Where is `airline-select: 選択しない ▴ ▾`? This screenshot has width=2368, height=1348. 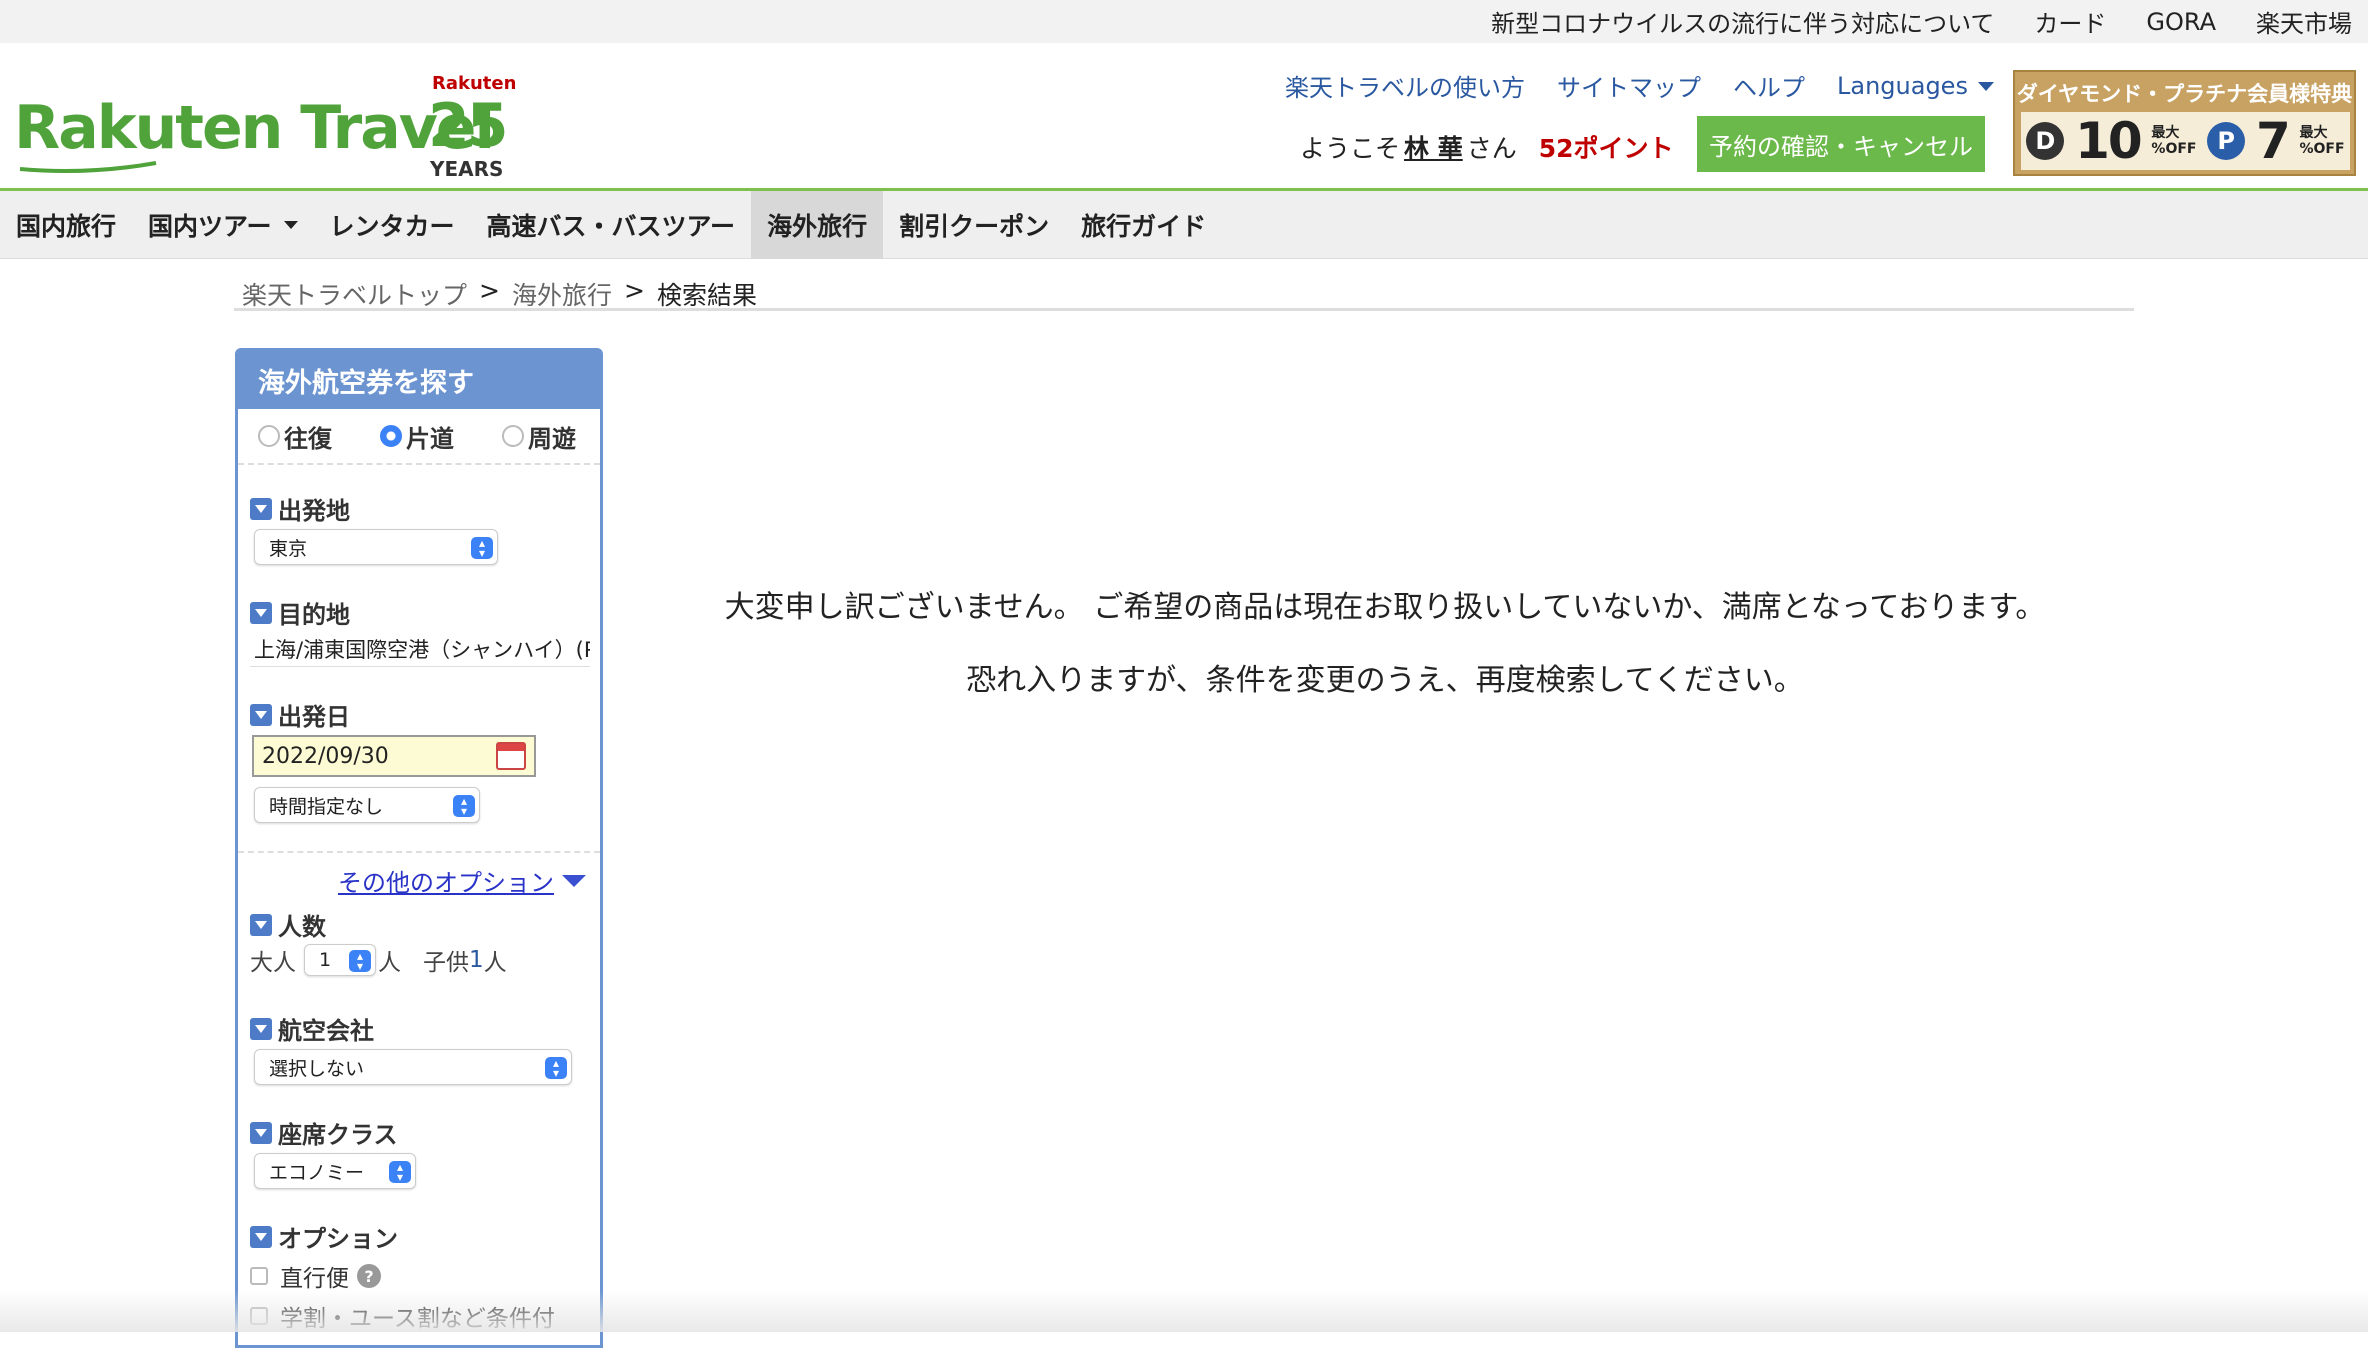 airline-select: 選択しない ▴ ▾ is located at coordinates (413, 1067).